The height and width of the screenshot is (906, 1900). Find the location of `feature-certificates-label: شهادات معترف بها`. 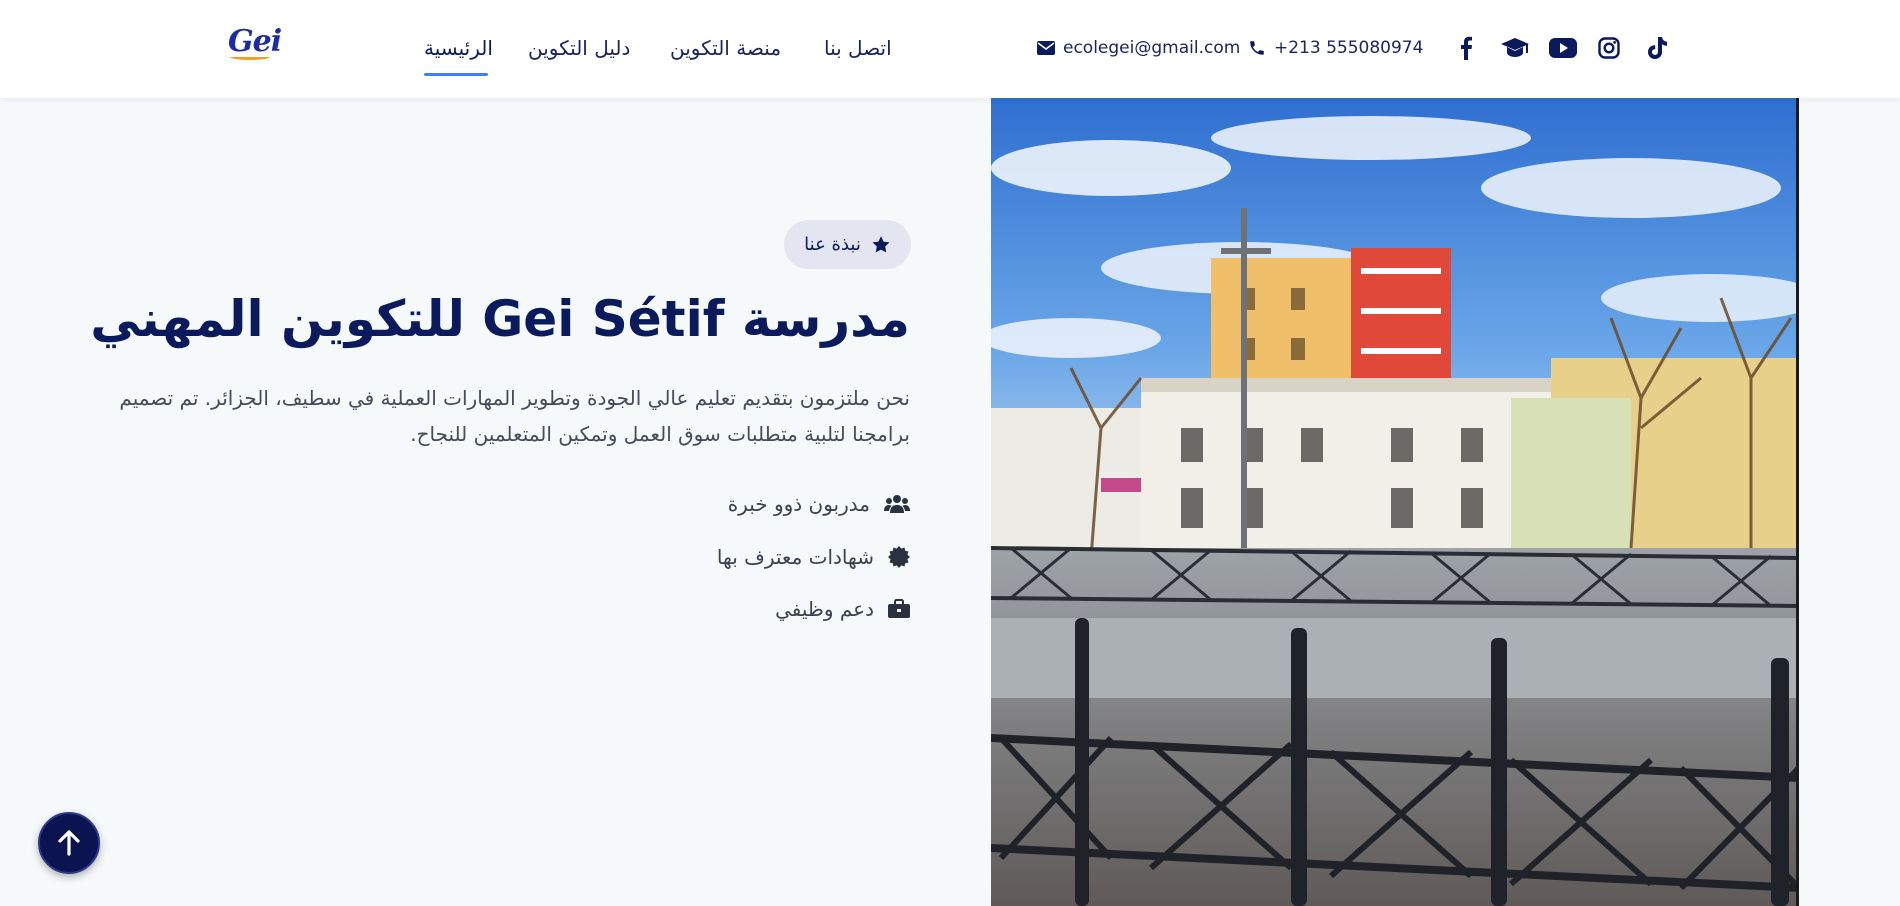

feature-certificates-label: شهادات معترف بها is located at coordinates (795, 557).